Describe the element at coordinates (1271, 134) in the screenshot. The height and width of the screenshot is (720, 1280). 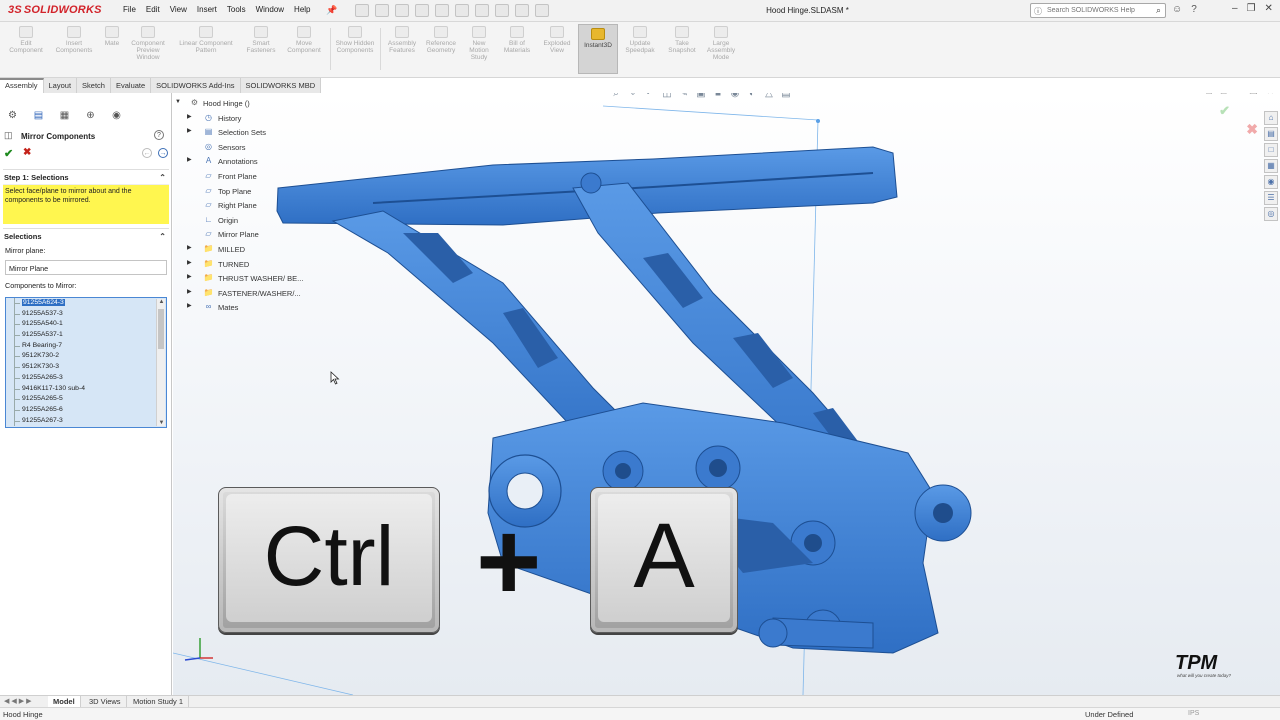
I see `design-library-icon: ▤` at that location.